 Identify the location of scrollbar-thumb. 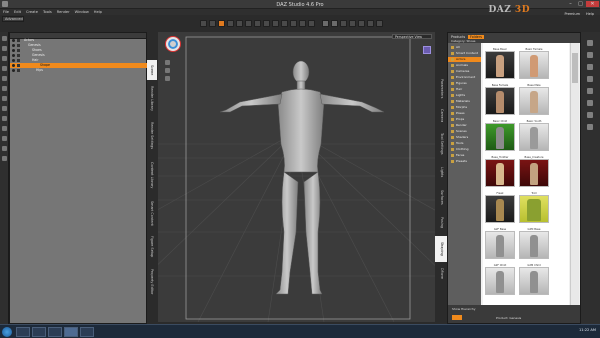
(575, 68).